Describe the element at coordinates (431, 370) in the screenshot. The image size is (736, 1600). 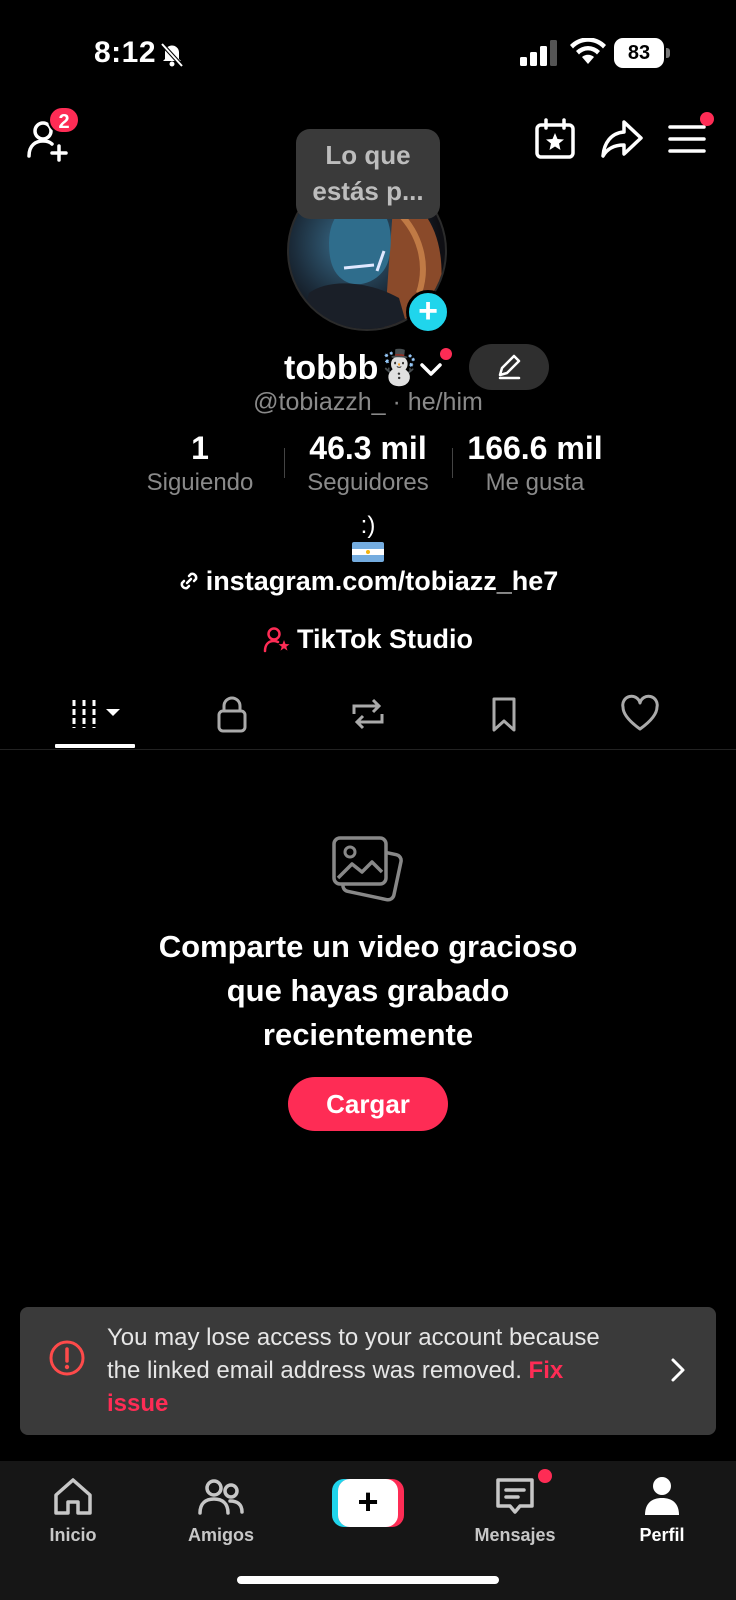
I see `chevron-down-icon` at that location.